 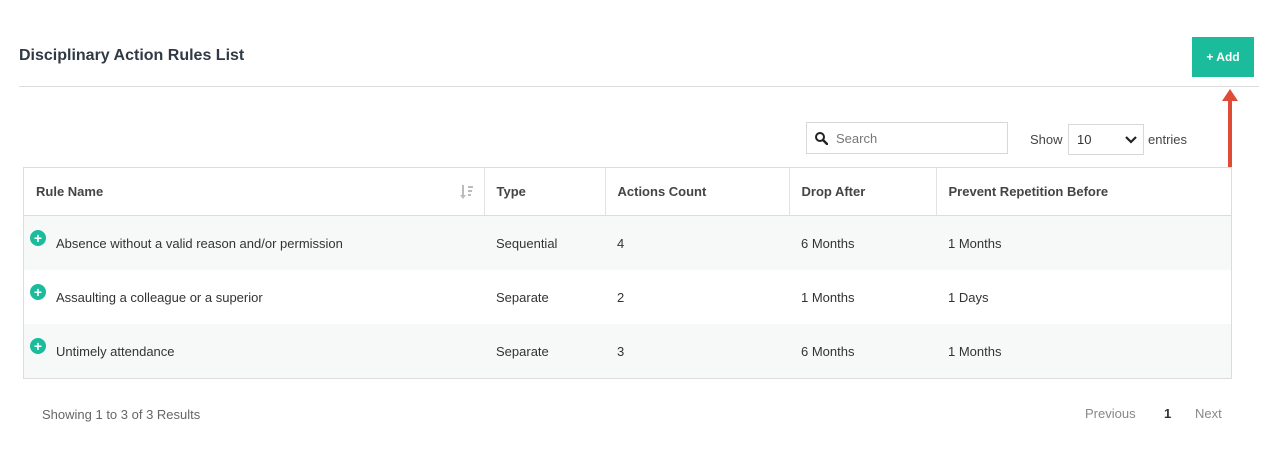 What do you see at coordinates (121, 414) in the screenshot?
I see `results-summary: Showing 1 to 3 of 3 Results` at bounding box center [121, 414].